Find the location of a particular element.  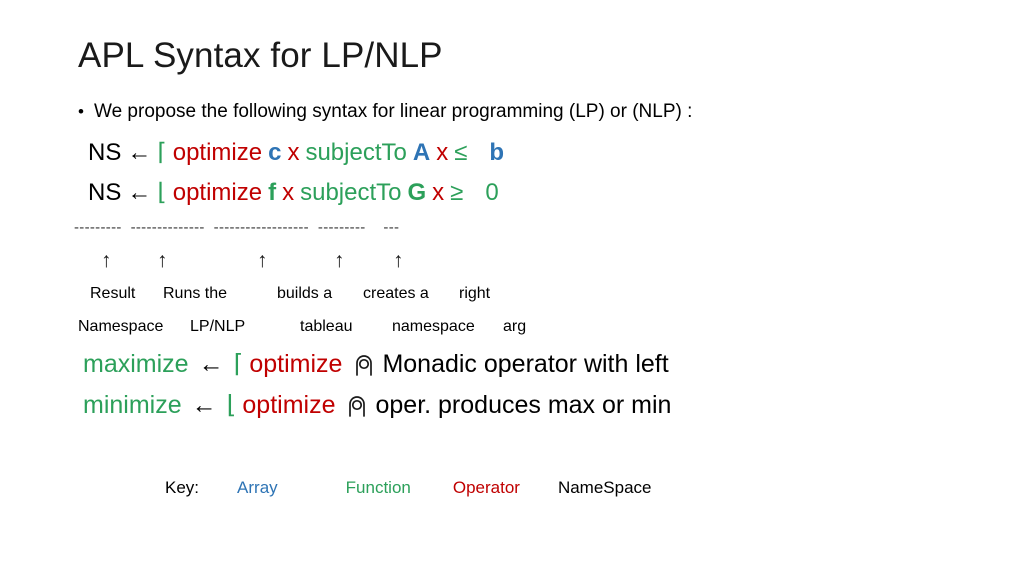

stmt2-assign-arrow-icon: ← is located at coordinates (139, 192).